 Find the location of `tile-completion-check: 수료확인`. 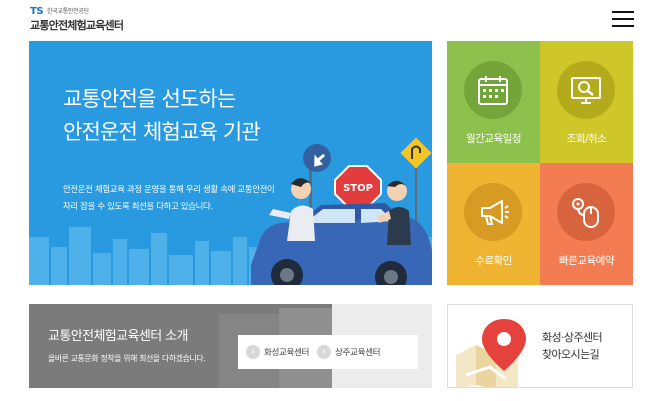

tile-completion-check: 수료확인 is located at coordinates (493, 224).